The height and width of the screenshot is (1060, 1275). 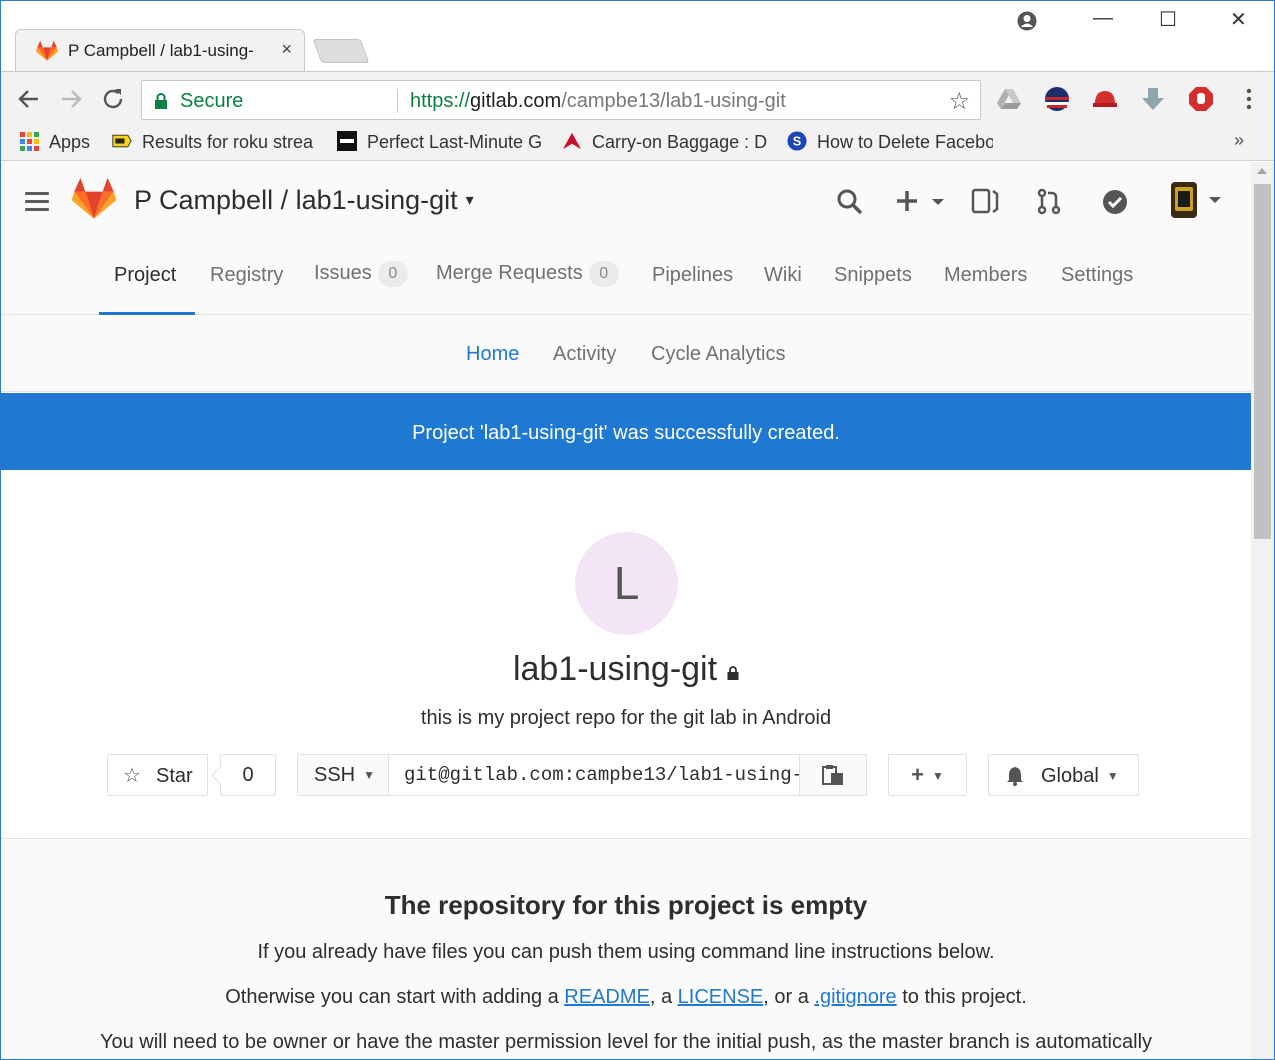 What do you see at coordinates (921, 202) in the screenshot?
I see `new-item-plus-icon` at bounding box center [921, 202].